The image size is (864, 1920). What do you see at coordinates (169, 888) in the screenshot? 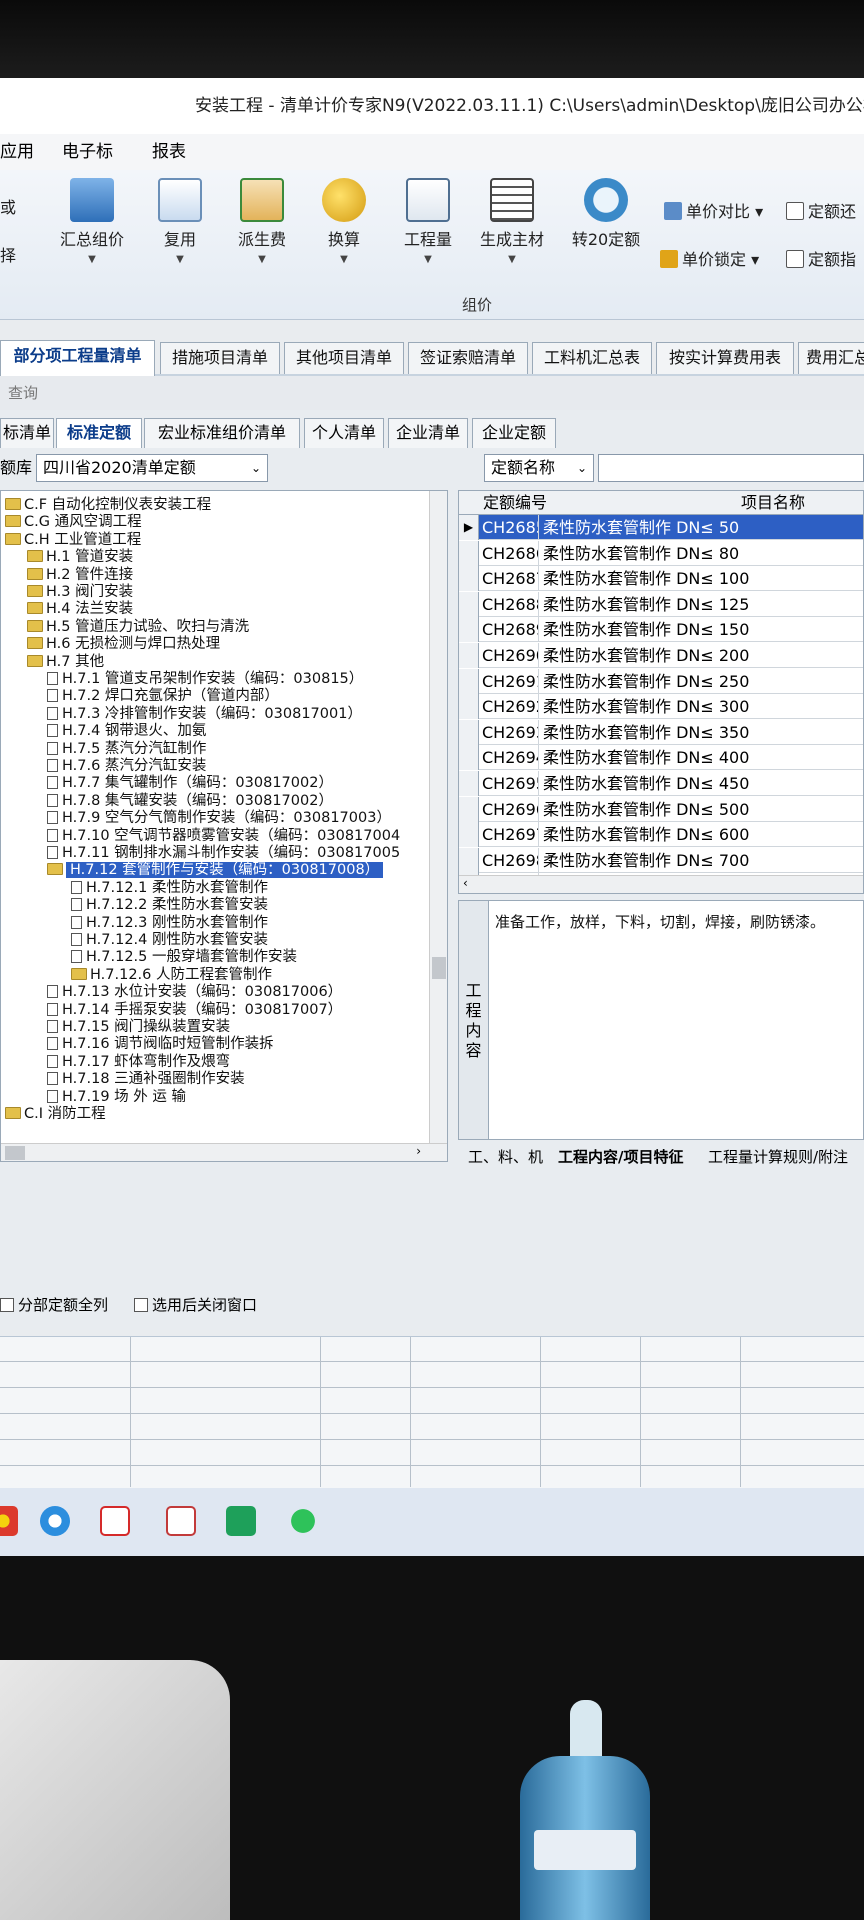
I see `tree-node: H.7.12.1 柔性防水套管制作` at bounding box center [169, 888].